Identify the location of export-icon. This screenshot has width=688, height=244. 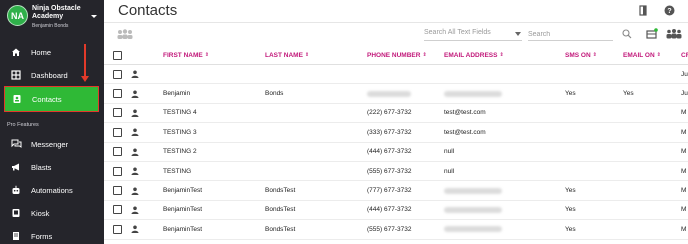
(652, 34).